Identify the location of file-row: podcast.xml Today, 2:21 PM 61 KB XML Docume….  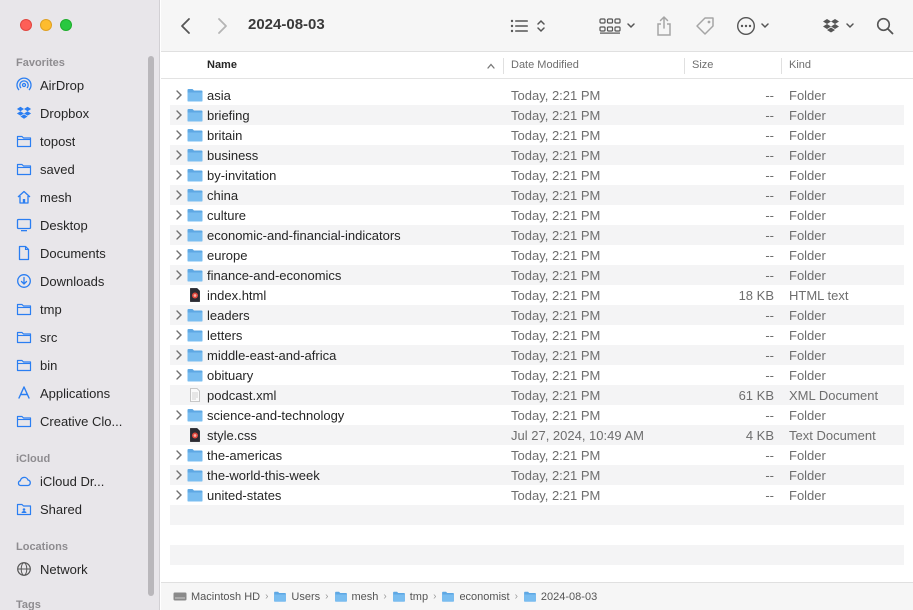
(537, 395).